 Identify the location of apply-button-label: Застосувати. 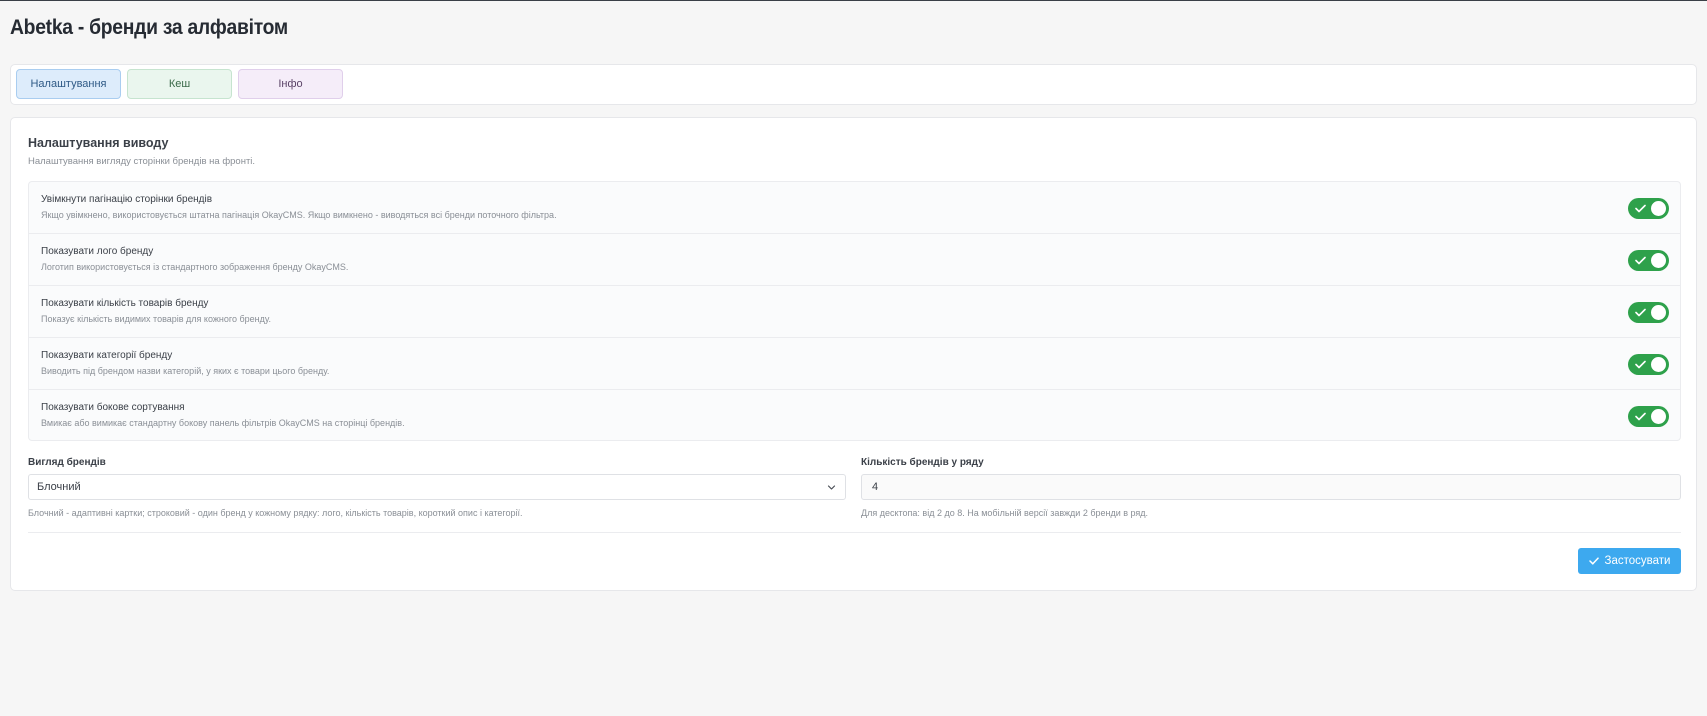
(1637, 561).